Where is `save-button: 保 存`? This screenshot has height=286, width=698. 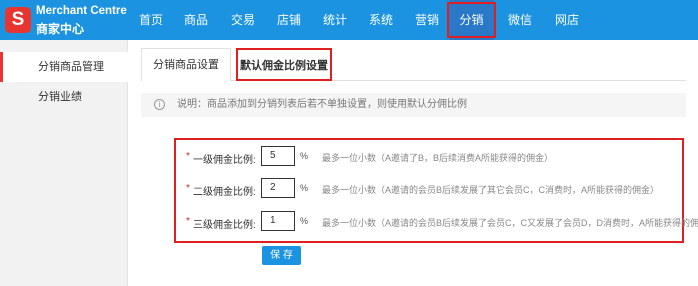 save-button: 保 存 is located at coordinates (281, 255).